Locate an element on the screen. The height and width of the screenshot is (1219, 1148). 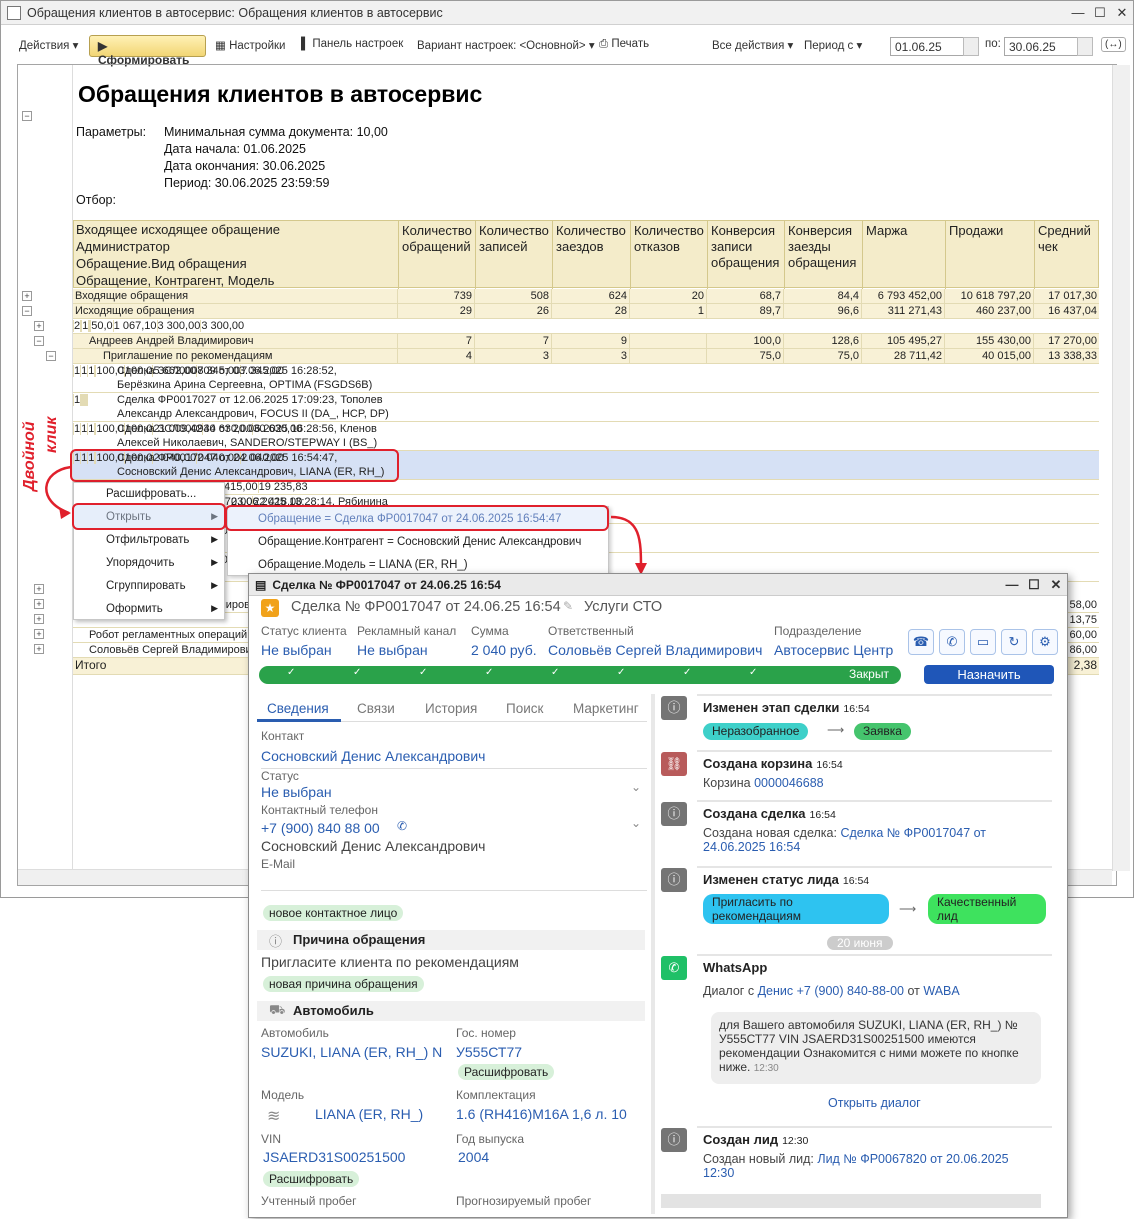
reason-section: ⓘ Причина обращения is located at coordinates (451, 940).